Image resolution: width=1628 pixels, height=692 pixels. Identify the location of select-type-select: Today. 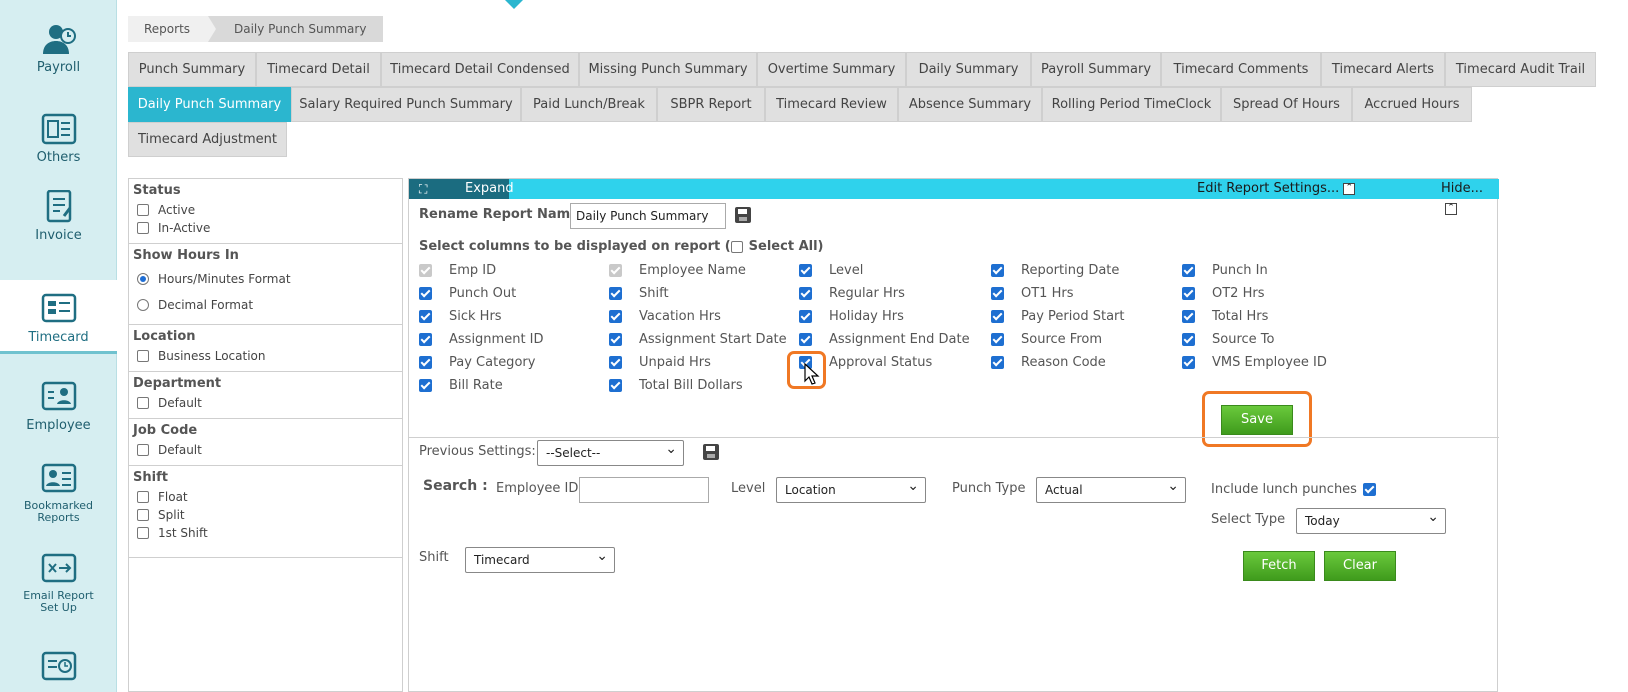
(1371, 519).